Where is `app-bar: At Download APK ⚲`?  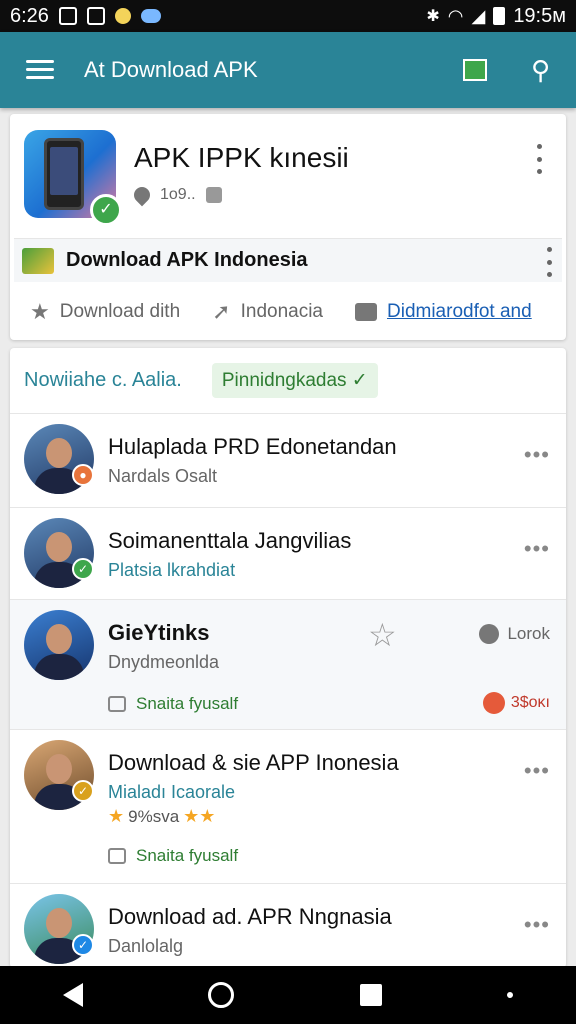
app-bar: At Download APK ⚲ is located at coordinates (288, 70).